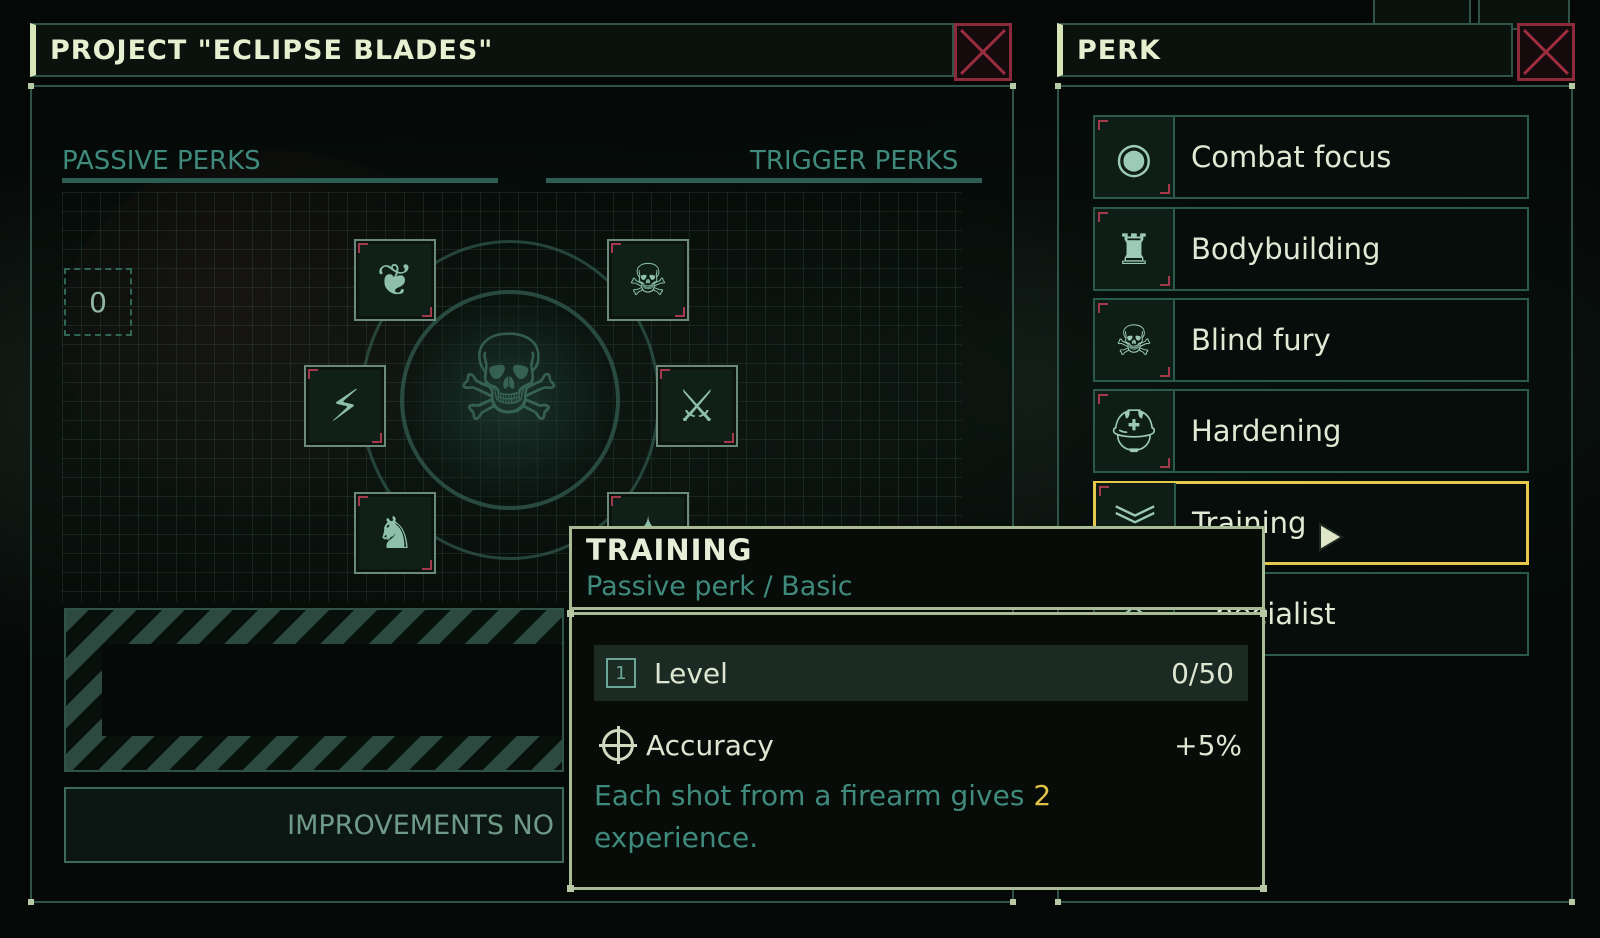 Image resolution: width=1600 pixels, height=938 pixels. What do you see at coordinates (648, 280) in the screenshot?
I see `perk-slot-skull-icon: ☠` at bounding box center [648, 280].